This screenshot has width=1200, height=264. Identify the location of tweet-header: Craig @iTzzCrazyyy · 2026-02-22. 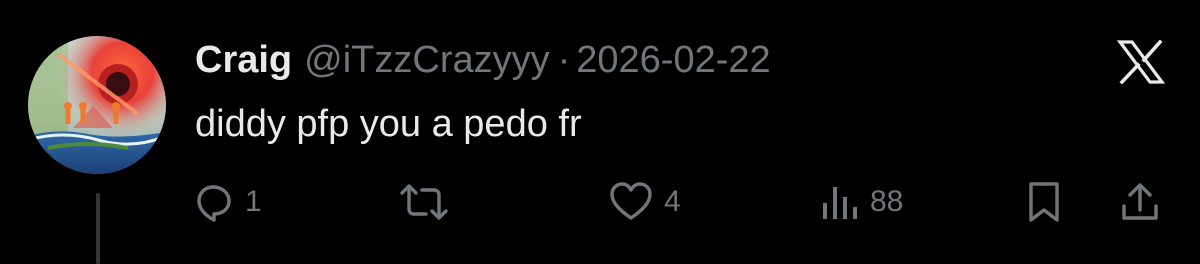
(483, 60).